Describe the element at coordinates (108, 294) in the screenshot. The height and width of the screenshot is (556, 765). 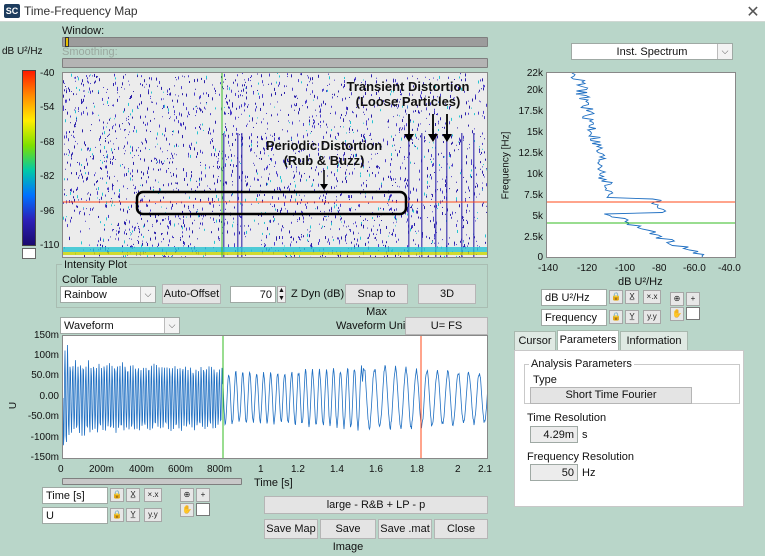
I see `color-table-dropdown: Rainbow ⌵` at that location.